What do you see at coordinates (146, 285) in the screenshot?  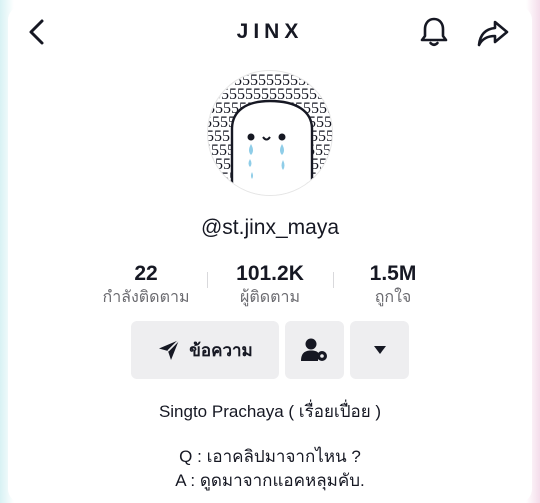 I see `stat-following: 22 กำลังติดตาม` at bounding box center [146, 285].